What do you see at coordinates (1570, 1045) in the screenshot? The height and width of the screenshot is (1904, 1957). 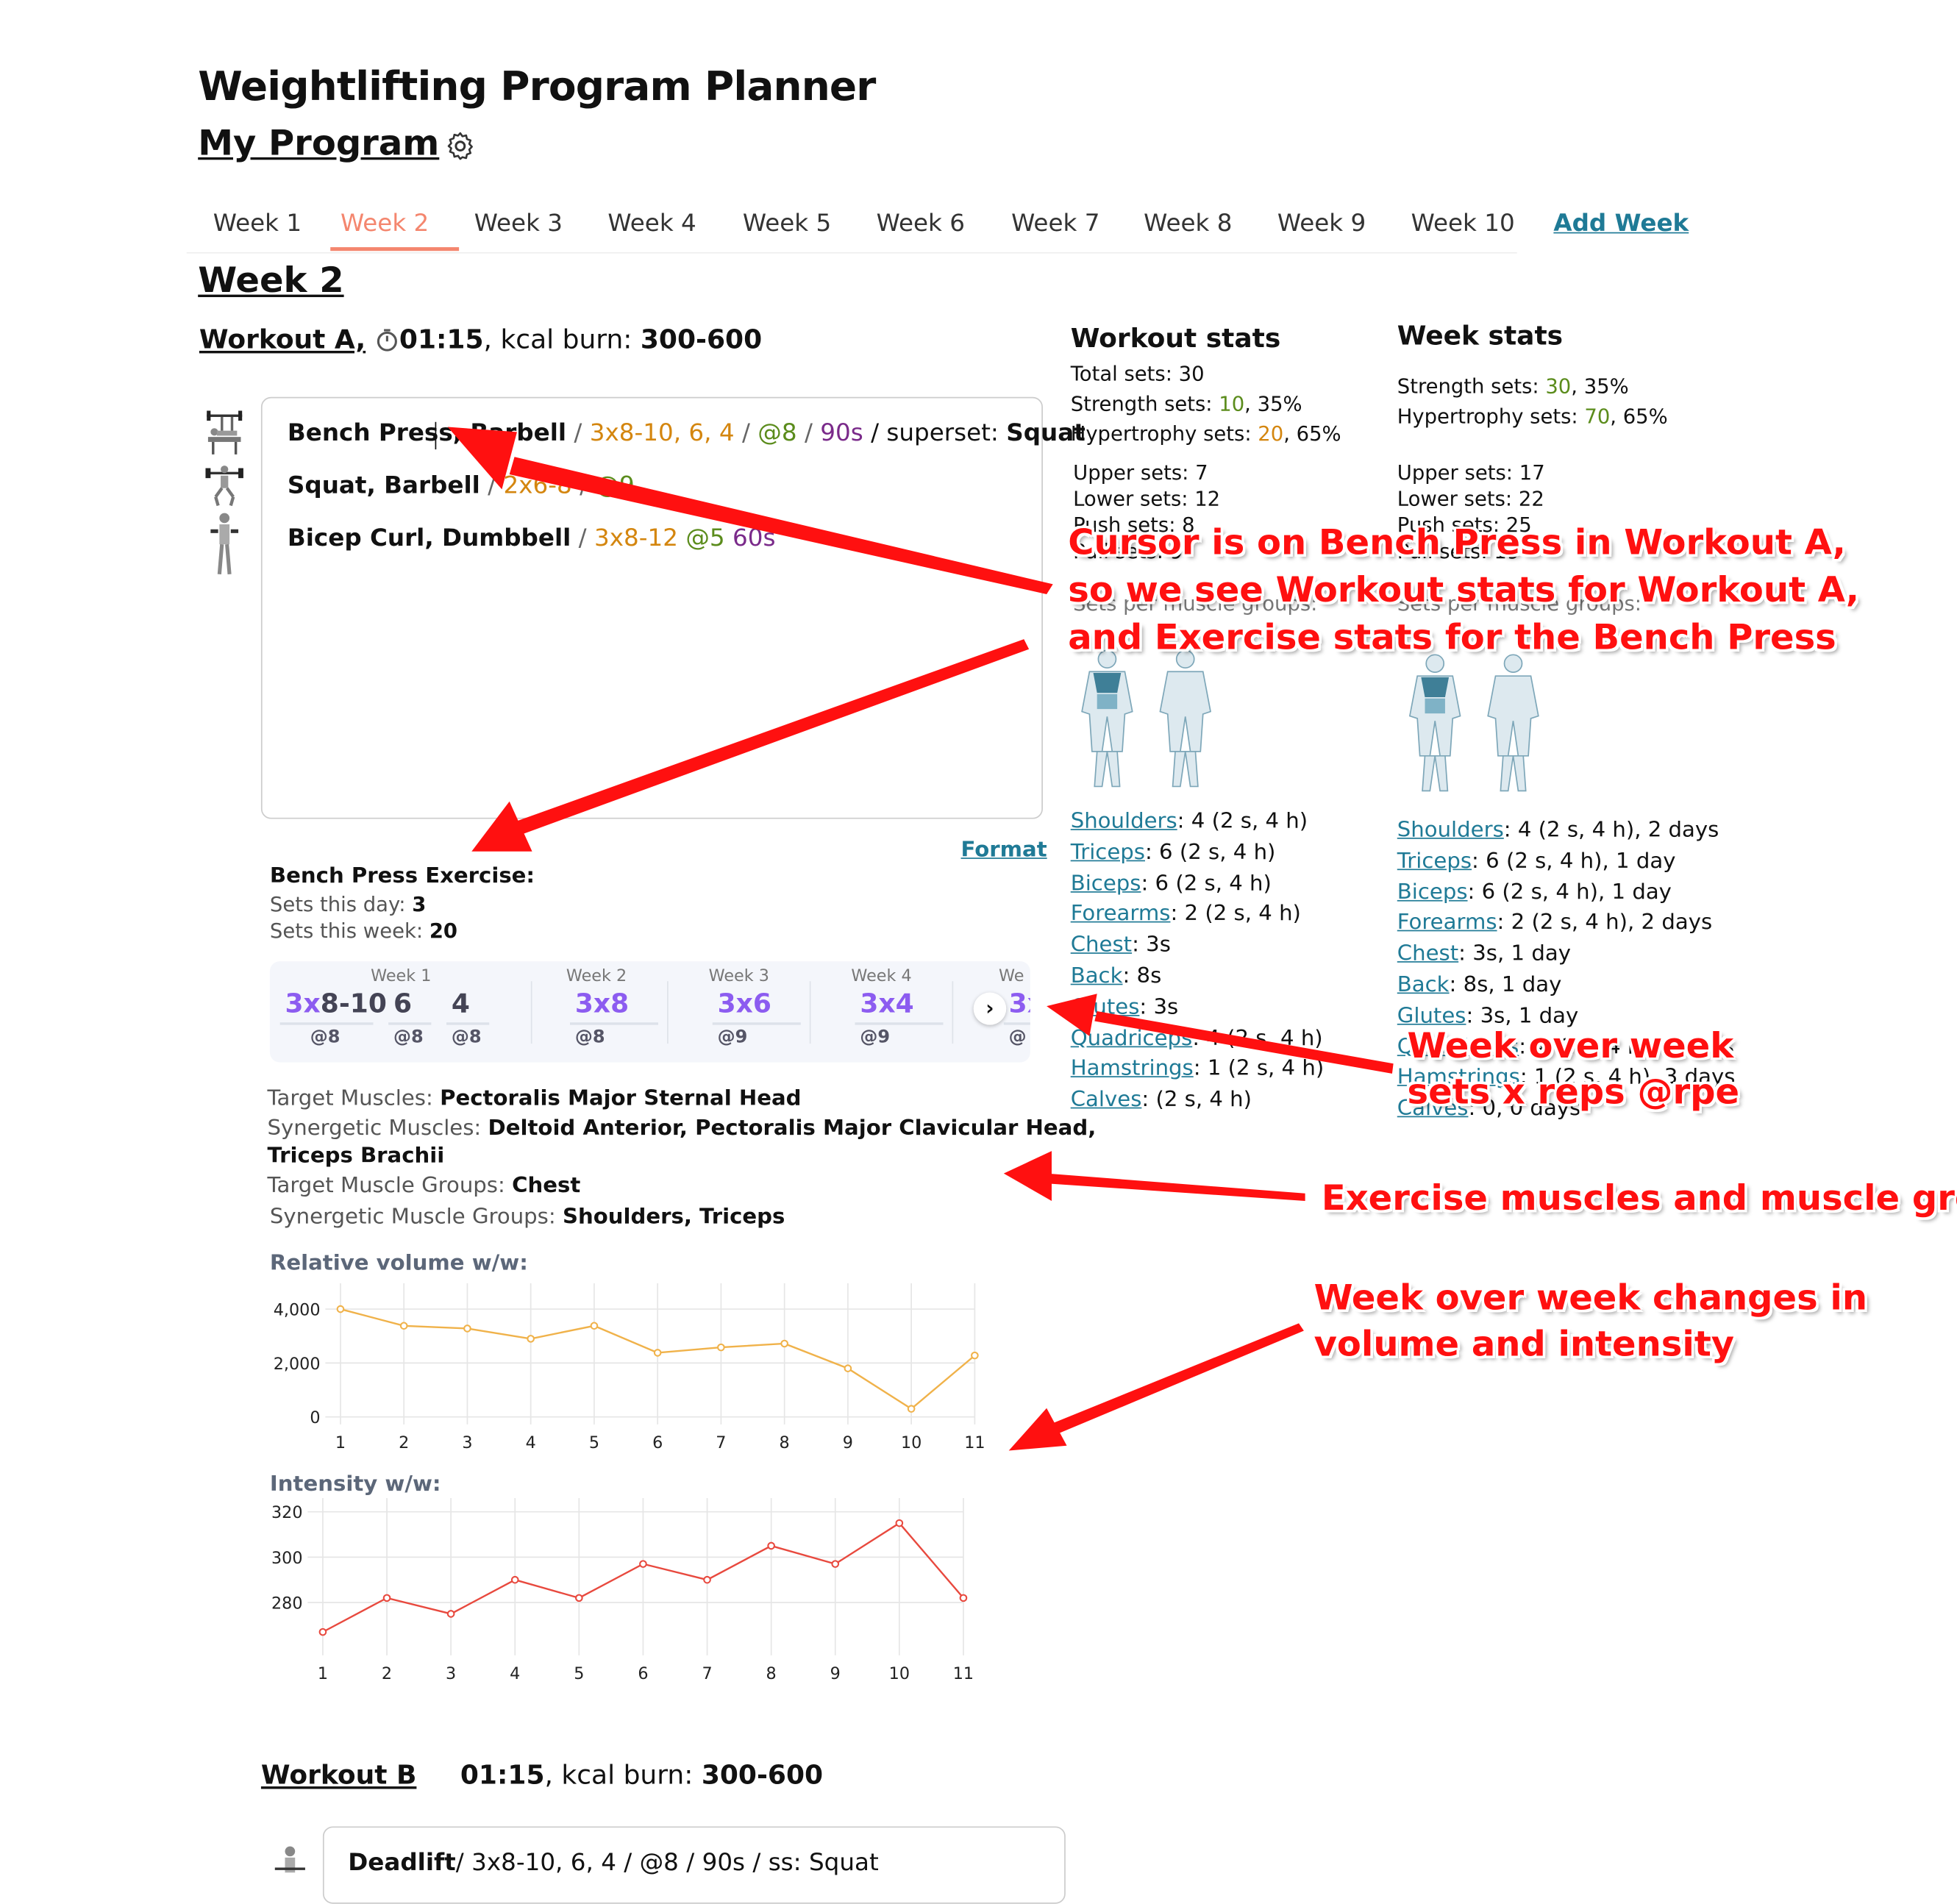 I see `annotation-wow-1: Week over week` at bounding box center [1570, 1045].